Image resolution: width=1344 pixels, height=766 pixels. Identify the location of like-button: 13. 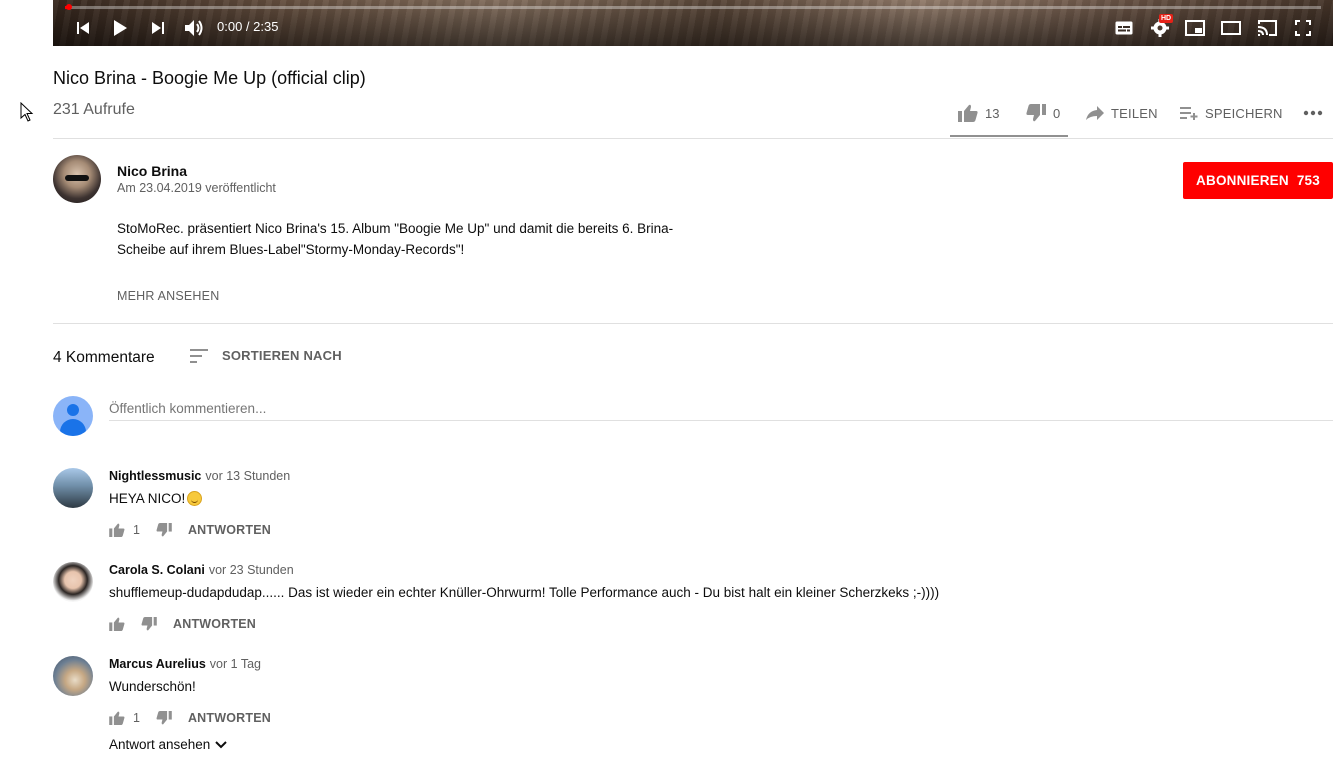
(978, 113).